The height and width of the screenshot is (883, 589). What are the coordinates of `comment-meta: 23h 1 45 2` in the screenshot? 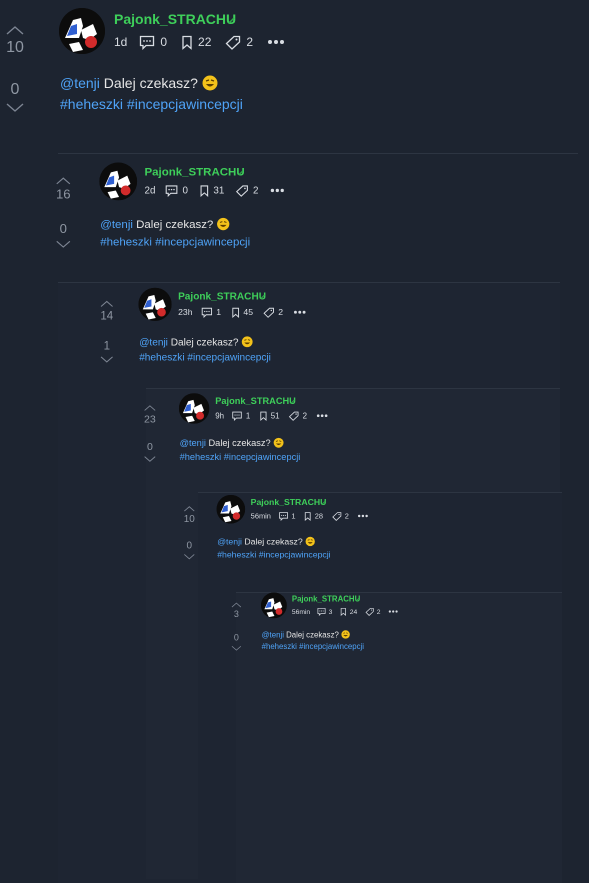 It's located at (242, 312).